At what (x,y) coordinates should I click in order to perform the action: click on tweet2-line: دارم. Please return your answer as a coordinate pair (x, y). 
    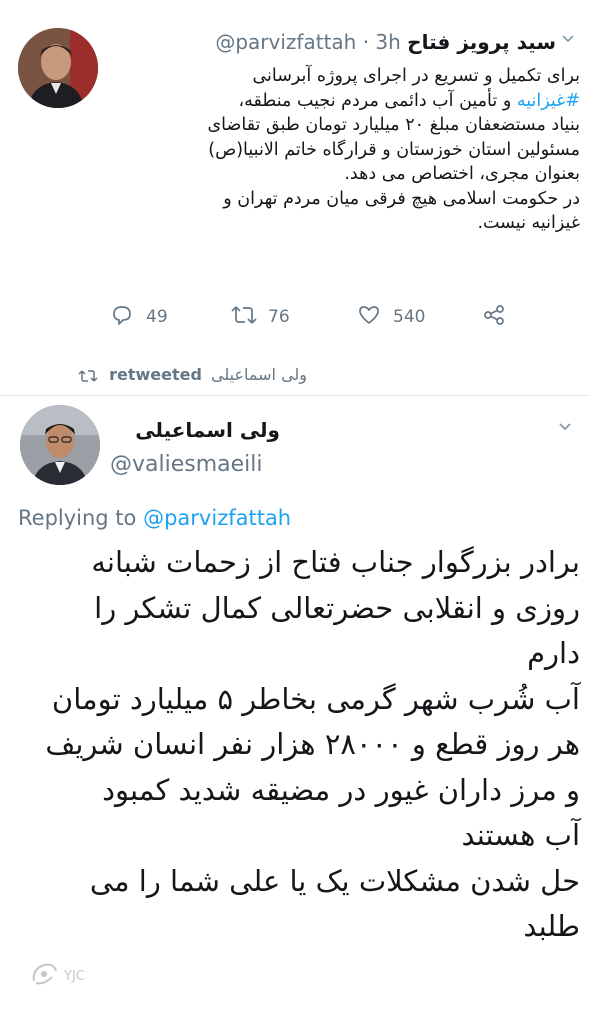
    Looking at the image, I should click on (553, 653).